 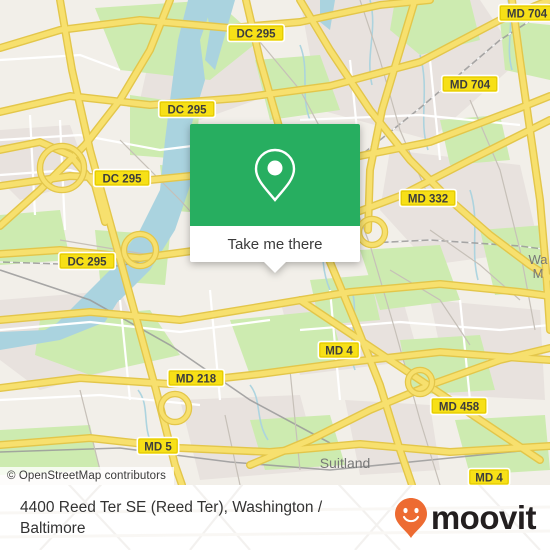 I want to click on popup-pointer, so click(x=275, y=267).